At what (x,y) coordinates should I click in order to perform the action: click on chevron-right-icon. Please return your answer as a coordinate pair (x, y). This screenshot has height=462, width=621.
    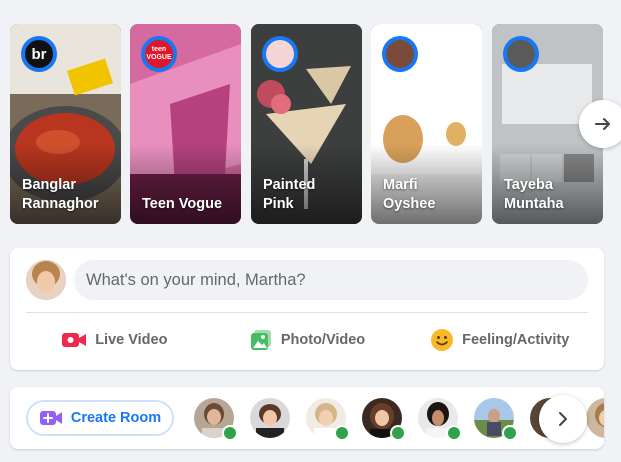
    Looking at the image, I should click on (563, 419).